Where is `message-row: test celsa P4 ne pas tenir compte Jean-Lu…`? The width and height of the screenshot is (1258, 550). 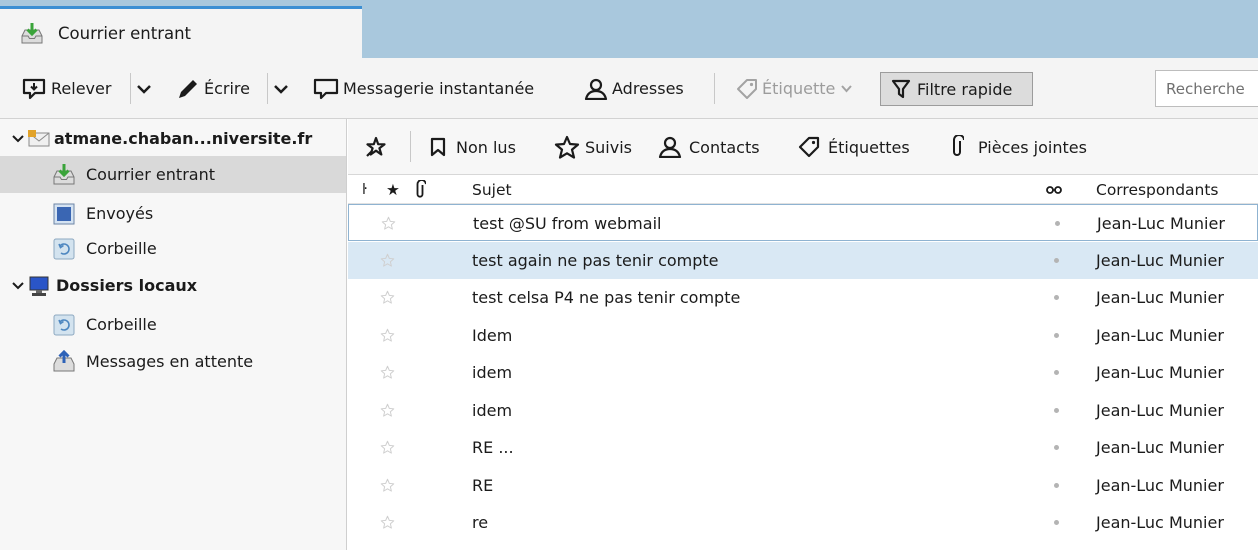
message-row: test celsa P4 ne pas tenir compte Jean-Lu… is located at coordinates (803, 297).